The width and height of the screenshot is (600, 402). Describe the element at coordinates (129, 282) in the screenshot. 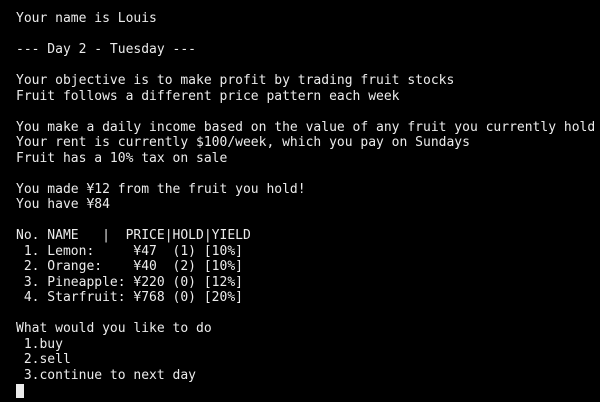

I see `fruit-row-pineapple: 3. Pineapple: ¥220 (0) [12%]` at that location.